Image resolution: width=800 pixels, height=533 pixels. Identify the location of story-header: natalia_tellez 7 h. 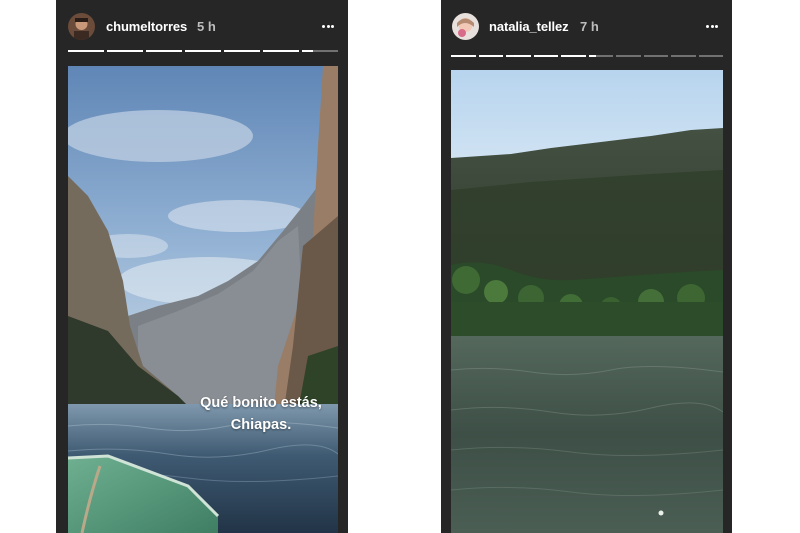
(586, 27).